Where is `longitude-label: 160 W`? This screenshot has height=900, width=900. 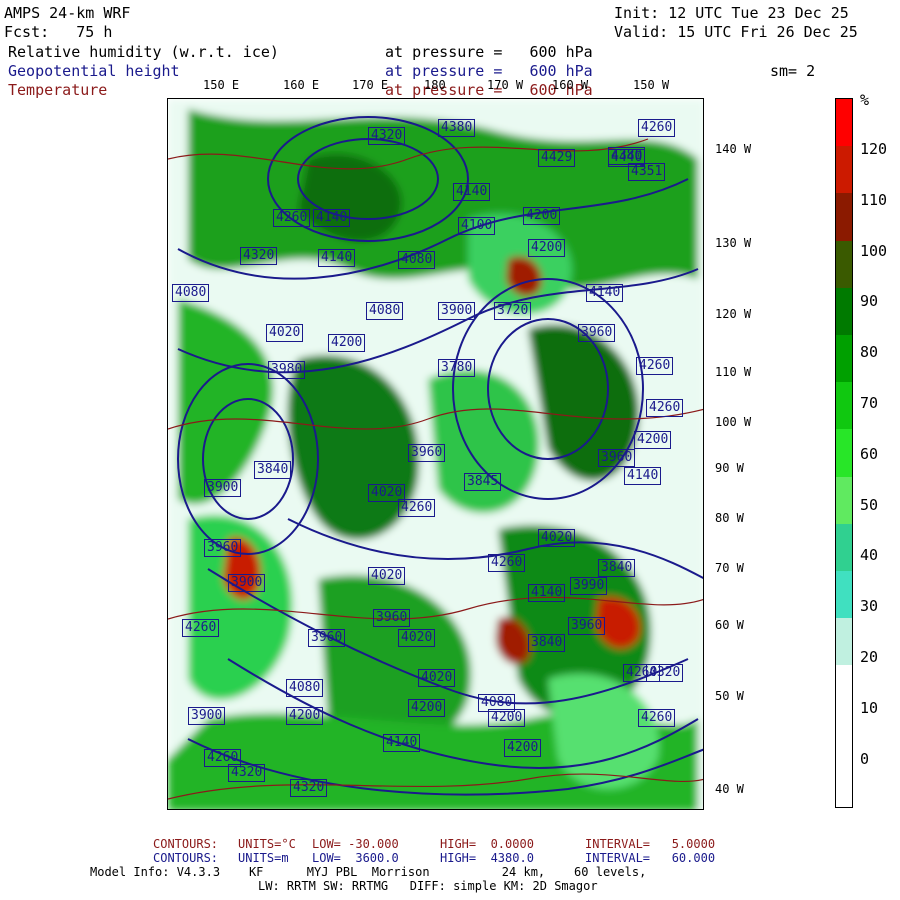
longitude-label: 160 W is located at coordinates (570, 85).